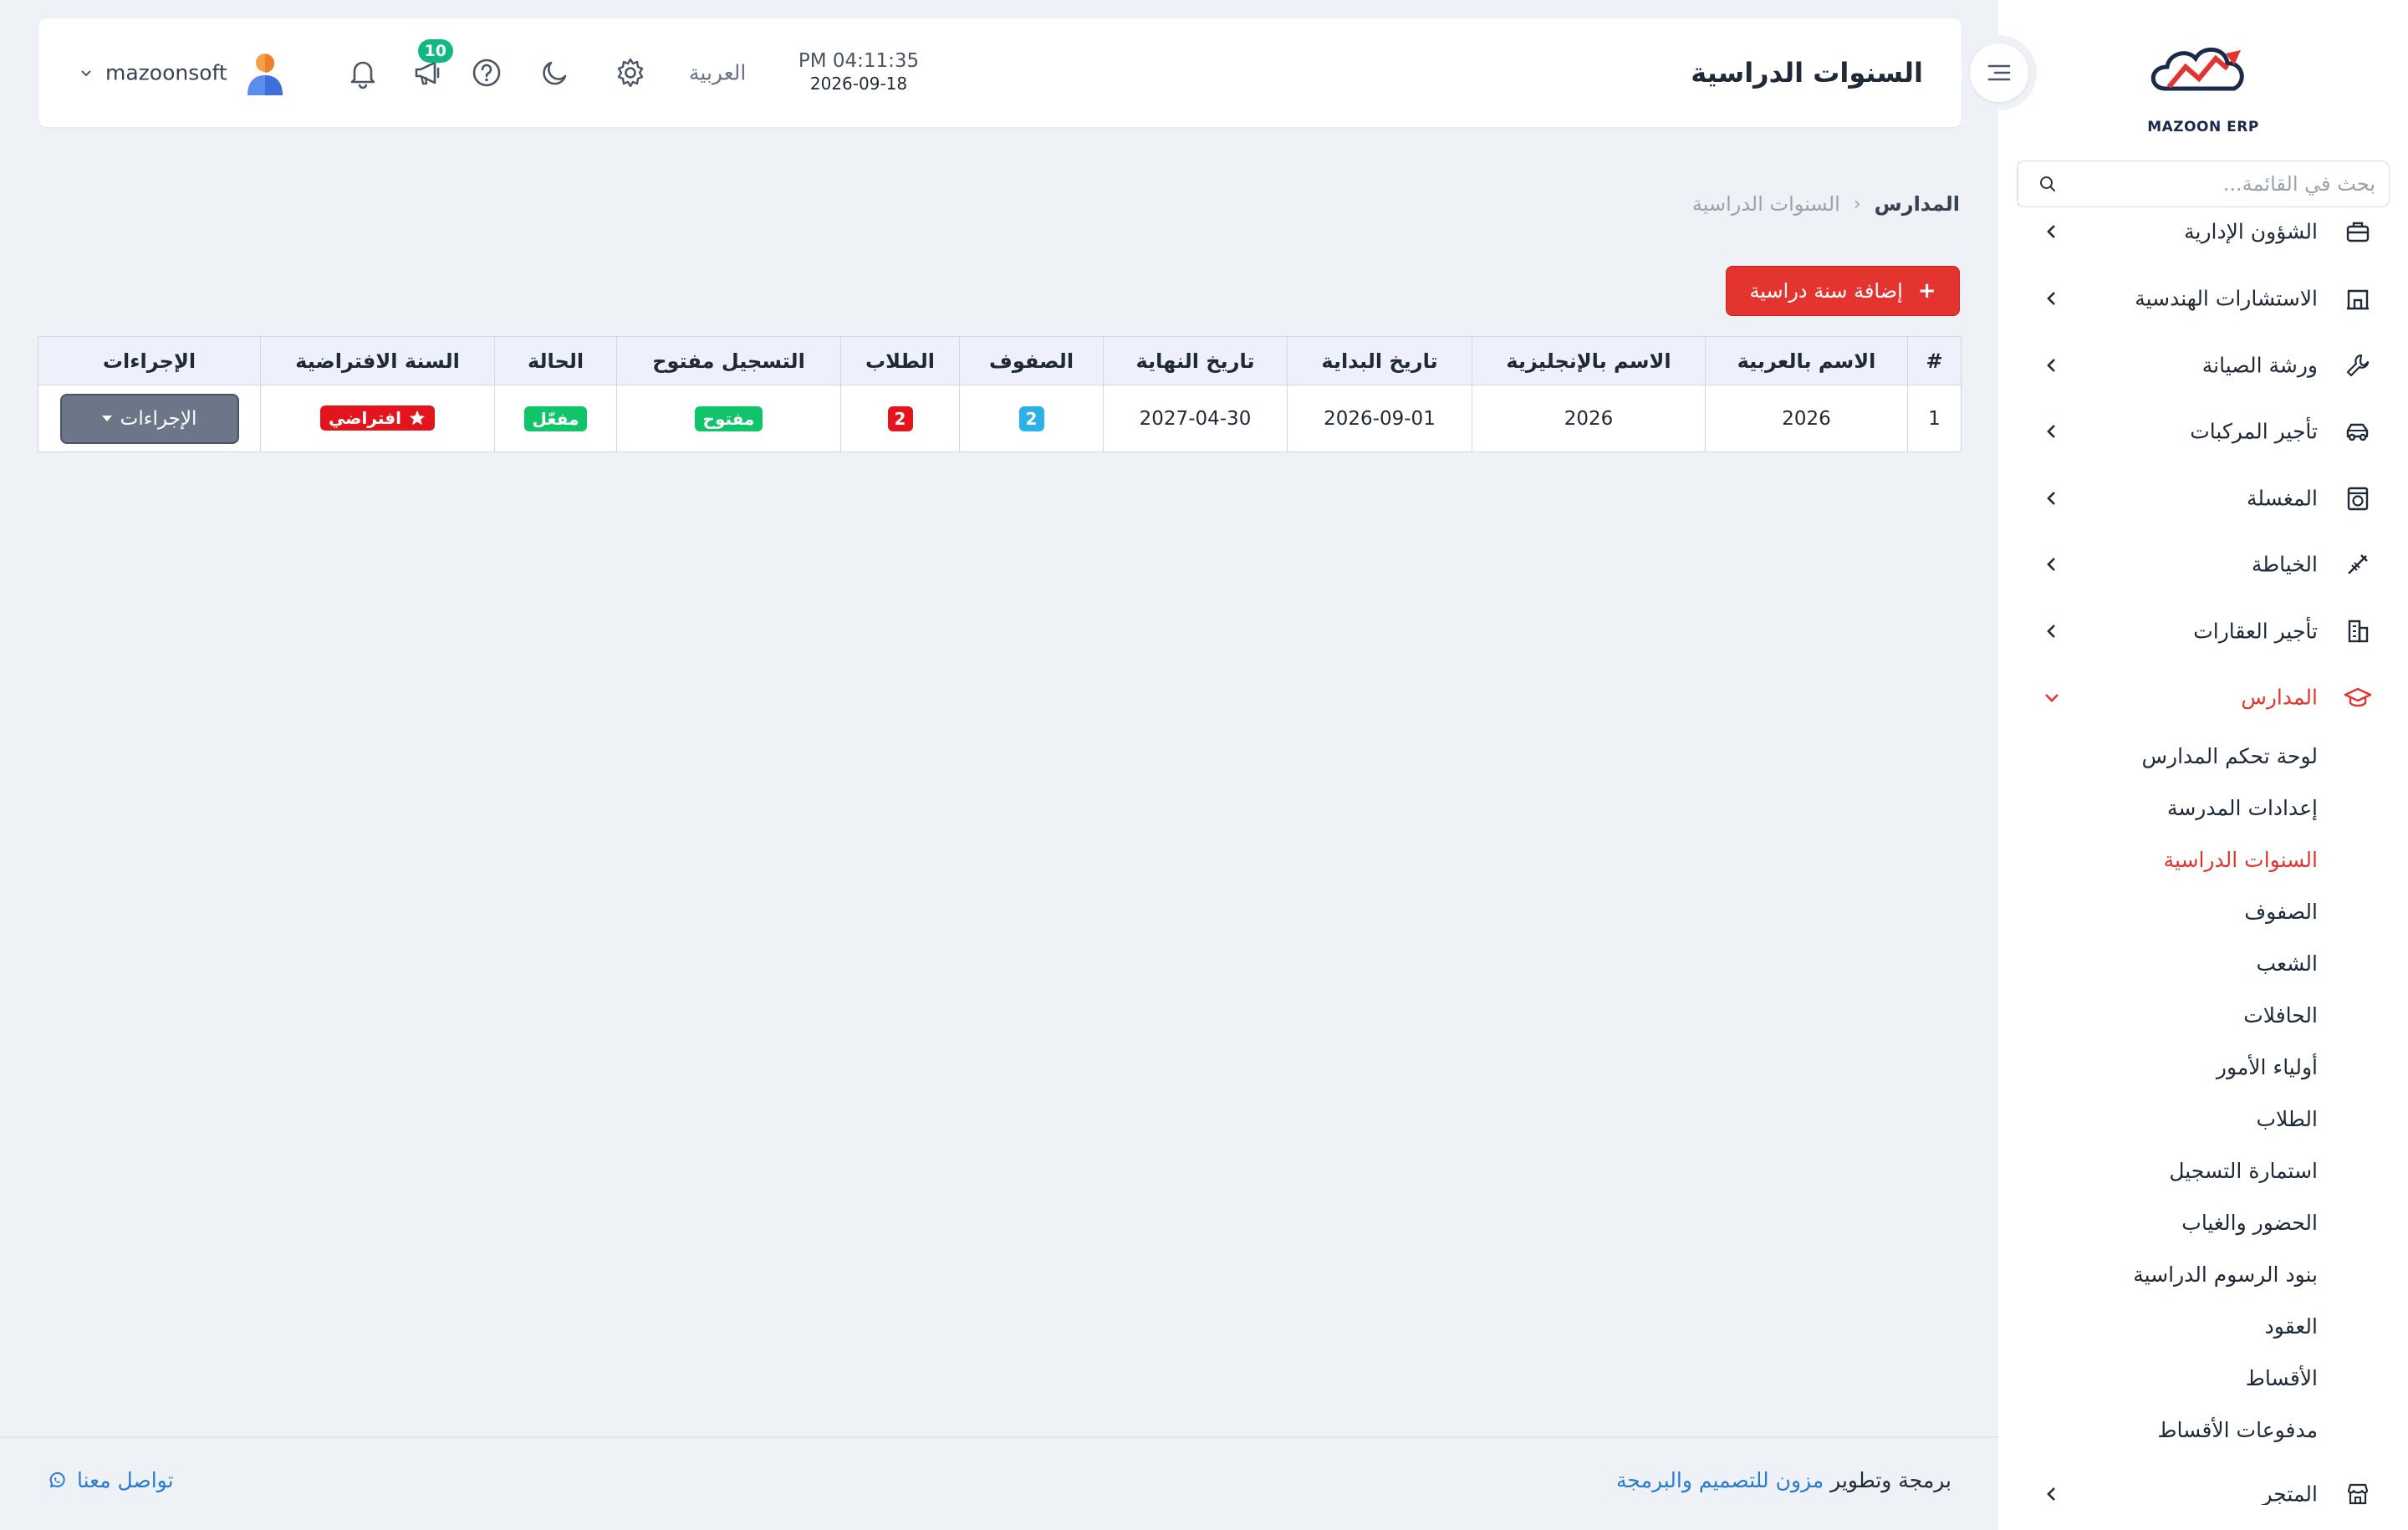  What do you see at coordinates (365, 418) in the screenshot?
I see `default-year-label: افتراضي` at bounding box center [365, 418].